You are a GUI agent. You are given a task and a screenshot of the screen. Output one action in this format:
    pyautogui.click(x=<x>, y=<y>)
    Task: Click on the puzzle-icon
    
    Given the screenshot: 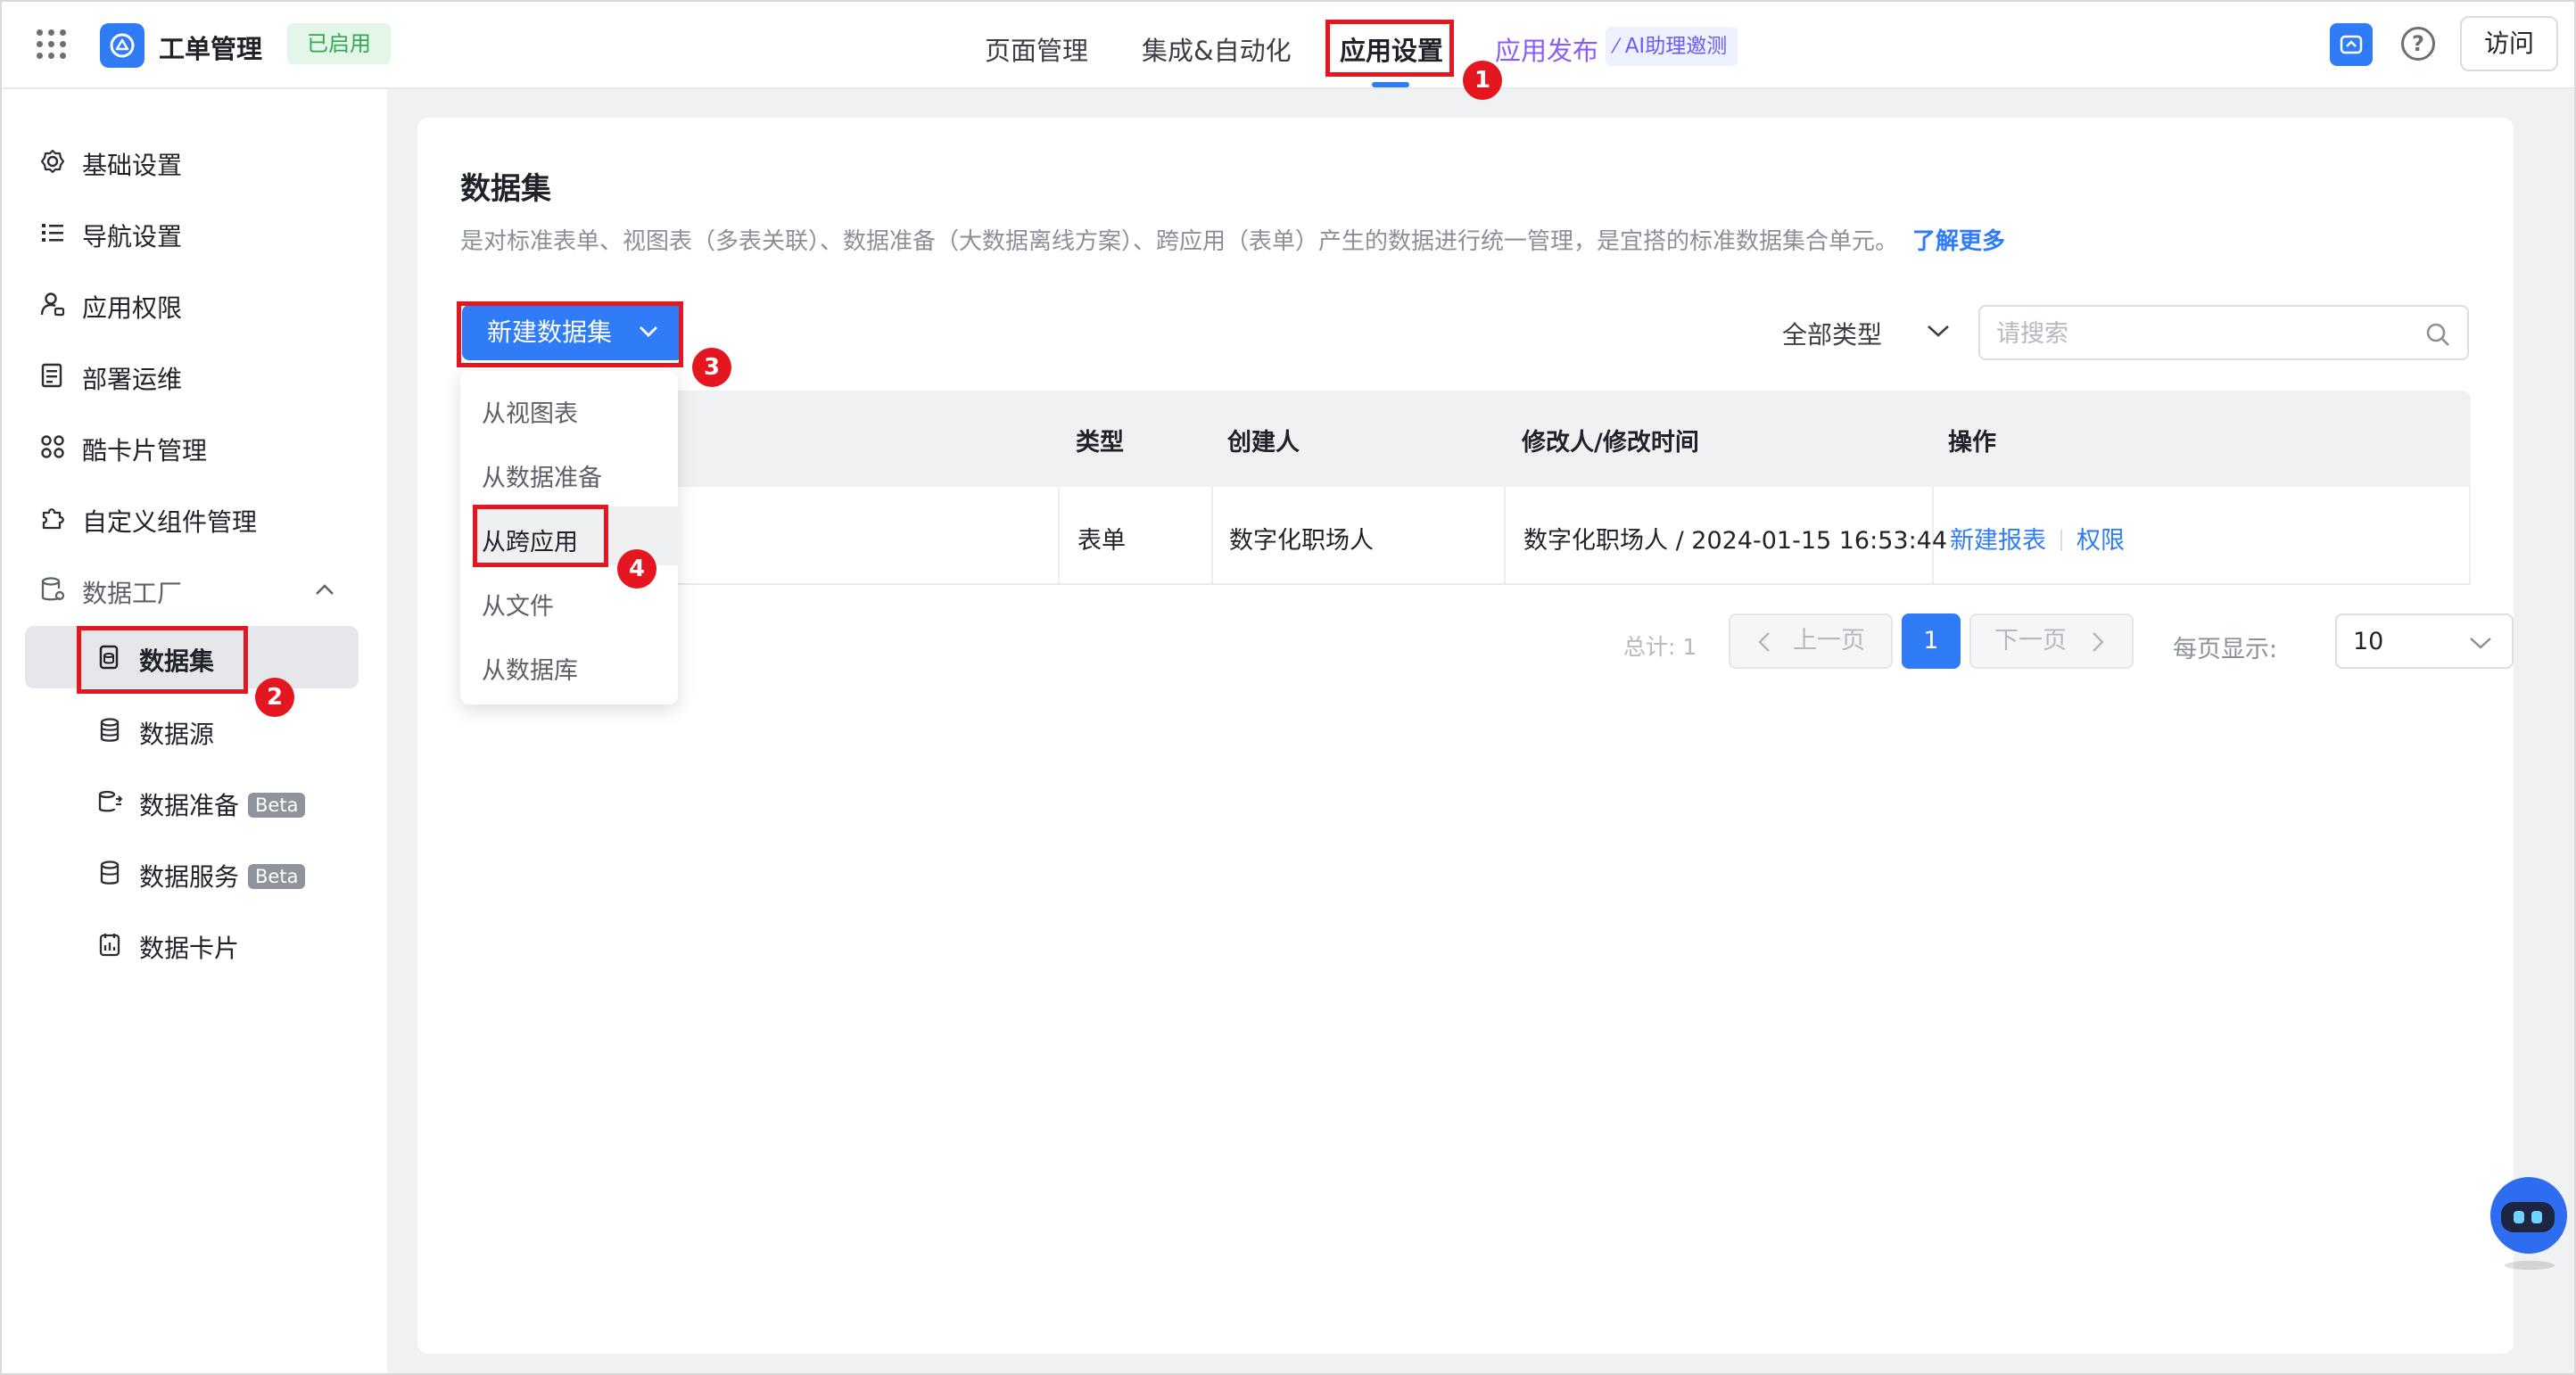 What is the action you would take?
    pyautogui.click(x=53, y=519)
    